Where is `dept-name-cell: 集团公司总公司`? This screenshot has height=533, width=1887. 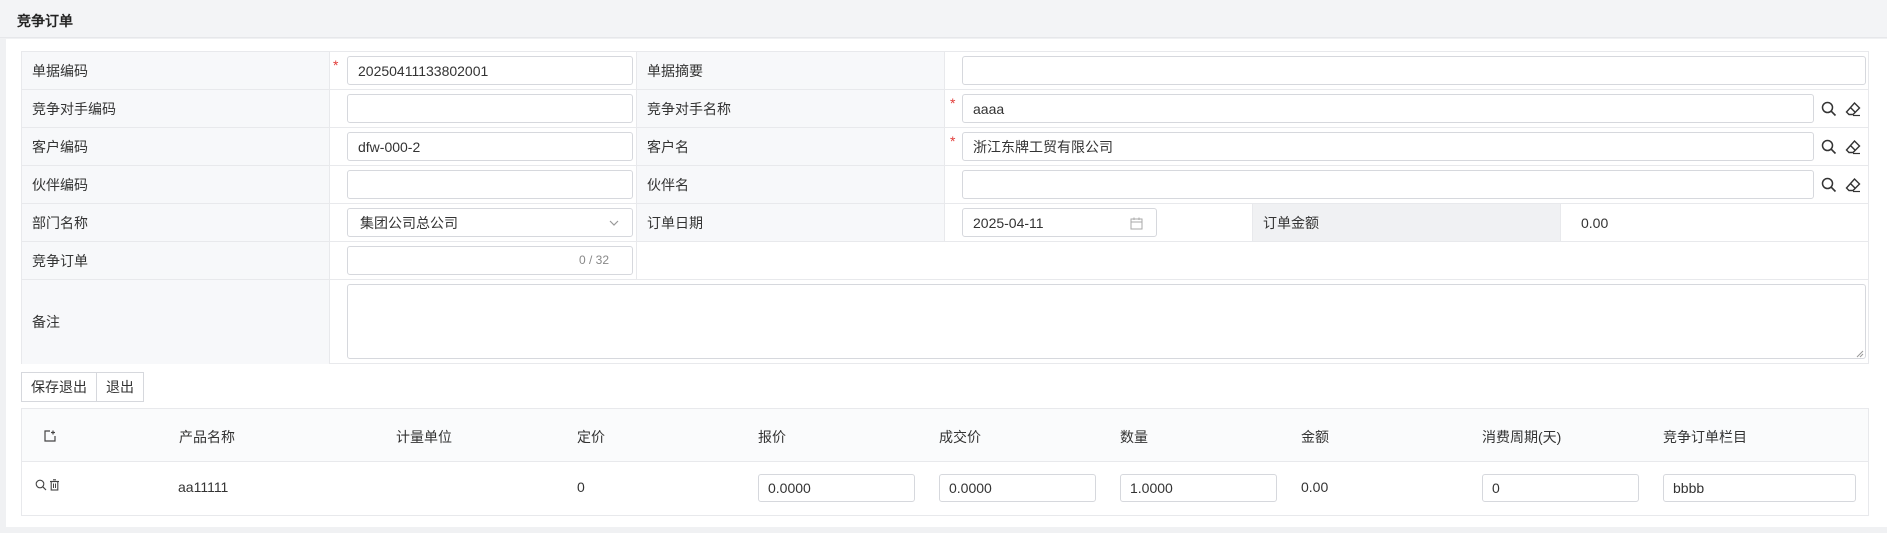
dept-name-cell: 集团公司总公司 is located at coordinates (483, 222).